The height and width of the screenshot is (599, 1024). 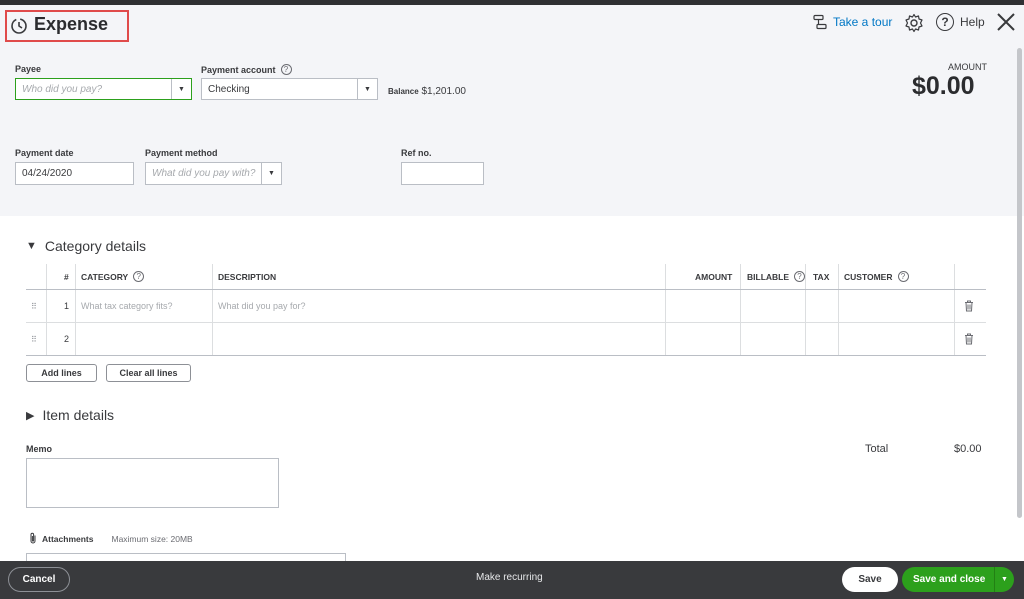 What do you see at coordinates (506, 339) in the screenshot?
I see `table-row: ⠿ 2` at bounding box center [506, 339].